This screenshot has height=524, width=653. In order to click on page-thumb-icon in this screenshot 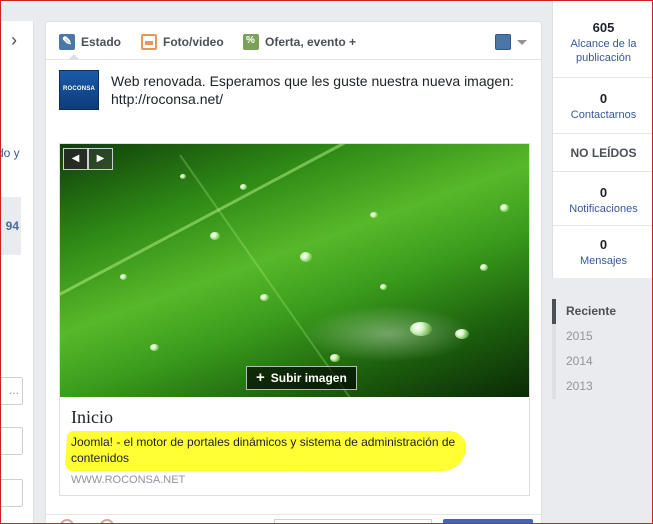, I will do `click(503, 42)`.